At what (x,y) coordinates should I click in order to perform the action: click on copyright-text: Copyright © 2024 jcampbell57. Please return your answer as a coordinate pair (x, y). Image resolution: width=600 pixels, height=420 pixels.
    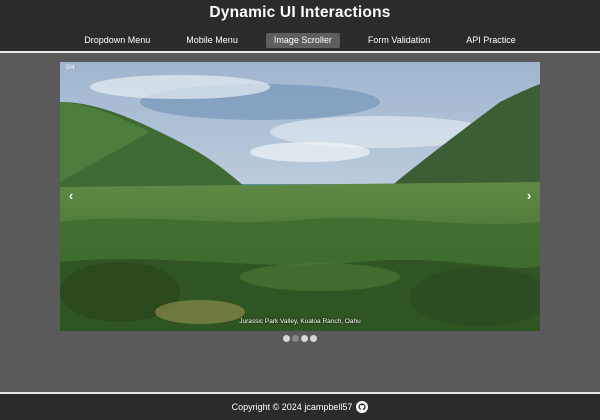
    Looking at the image, I should click on (292, 407).